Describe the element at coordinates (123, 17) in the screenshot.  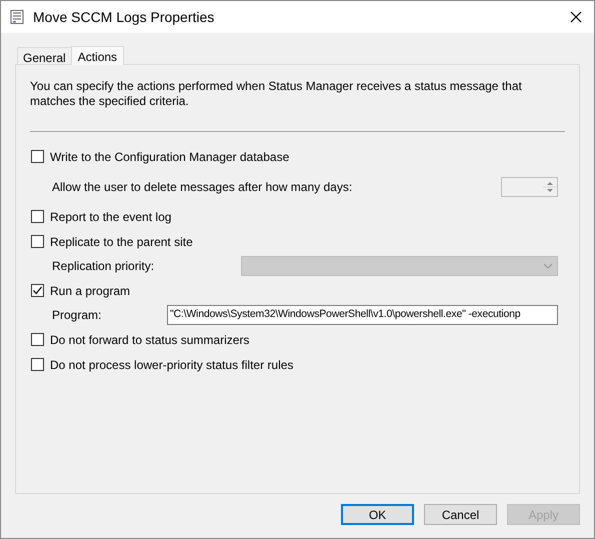
I see `window-title: Move SCCM Logs Properties` at that location.